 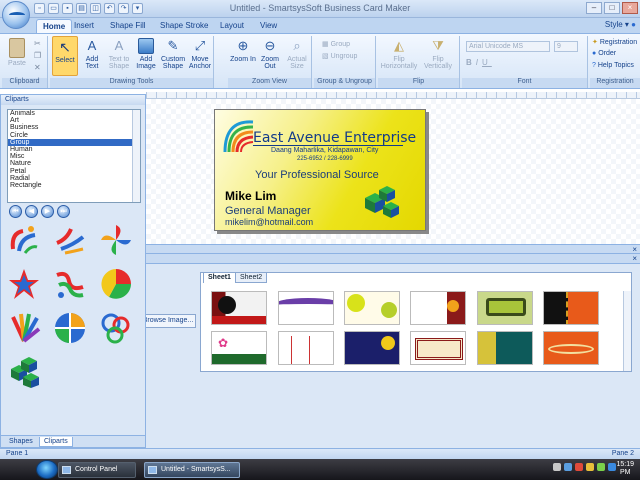 I want to click on flip-vertically-button: ⧩ Flip Vertically, so click(x=438, y=54).